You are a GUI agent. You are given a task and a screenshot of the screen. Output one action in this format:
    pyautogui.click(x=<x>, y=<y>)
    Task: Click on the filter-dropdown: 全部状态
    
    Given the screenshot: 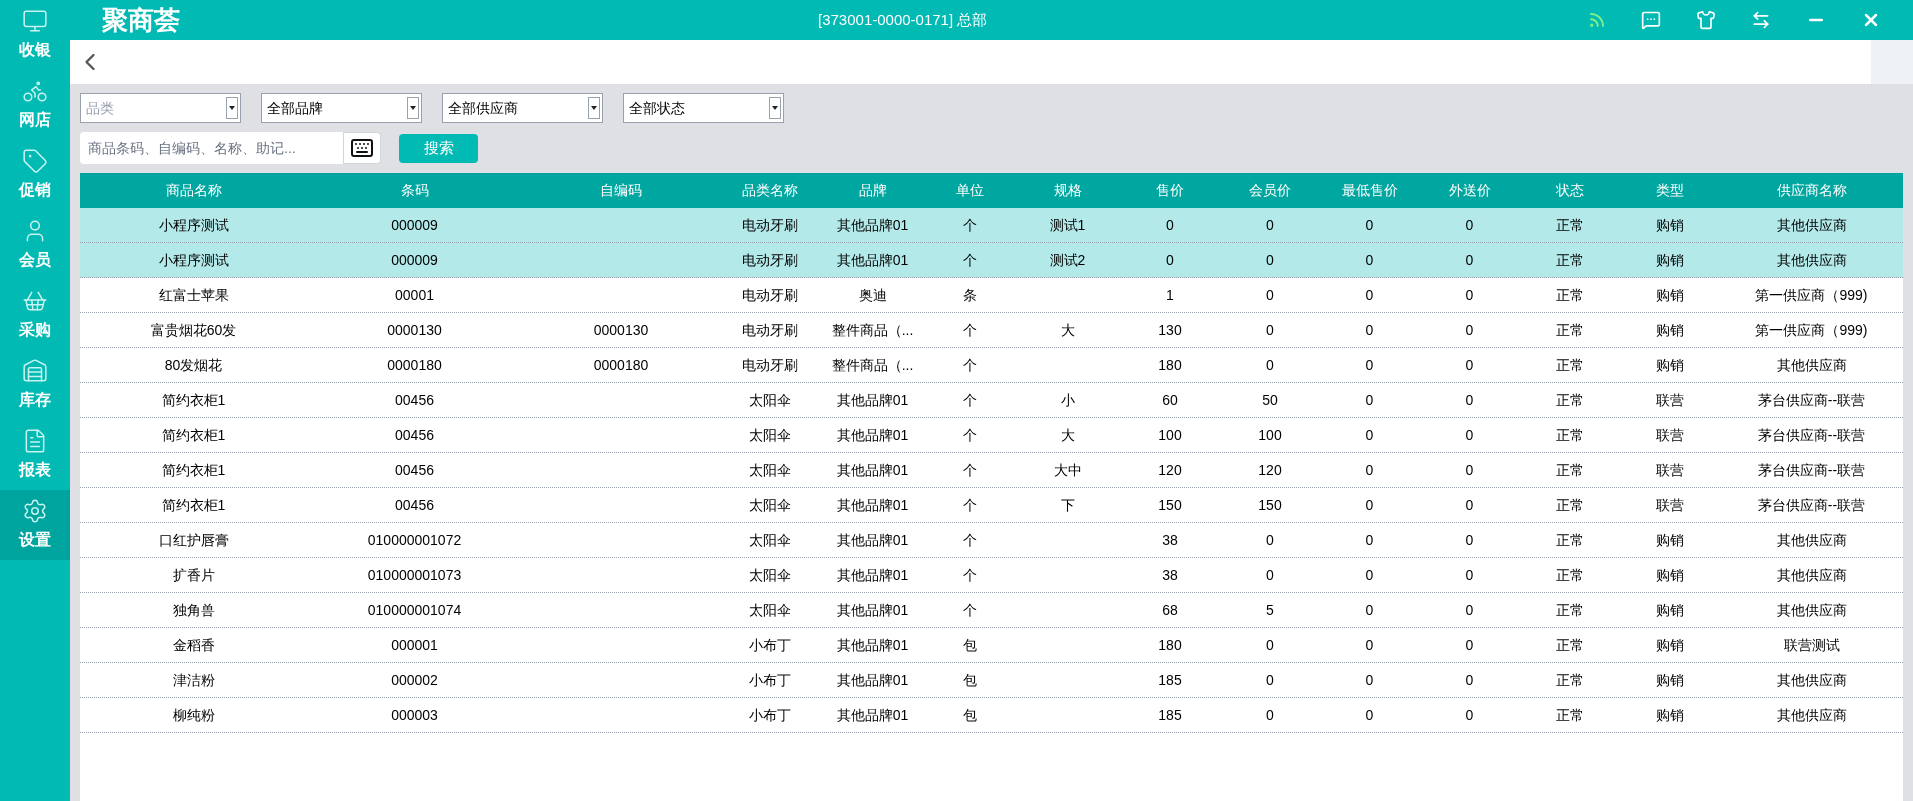 What is the action you would take?
    pyautogui.click(x=703, y=108)
    